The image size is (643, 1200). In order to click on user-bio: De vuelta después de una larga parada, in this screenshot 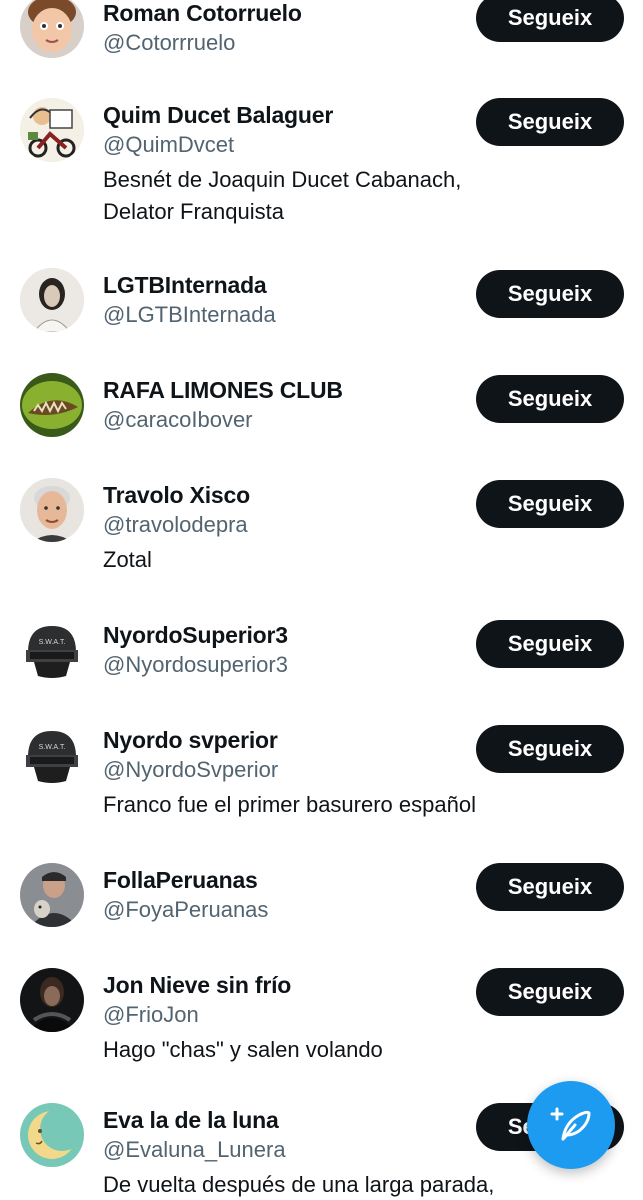, I will do `click(299, 1184)`.